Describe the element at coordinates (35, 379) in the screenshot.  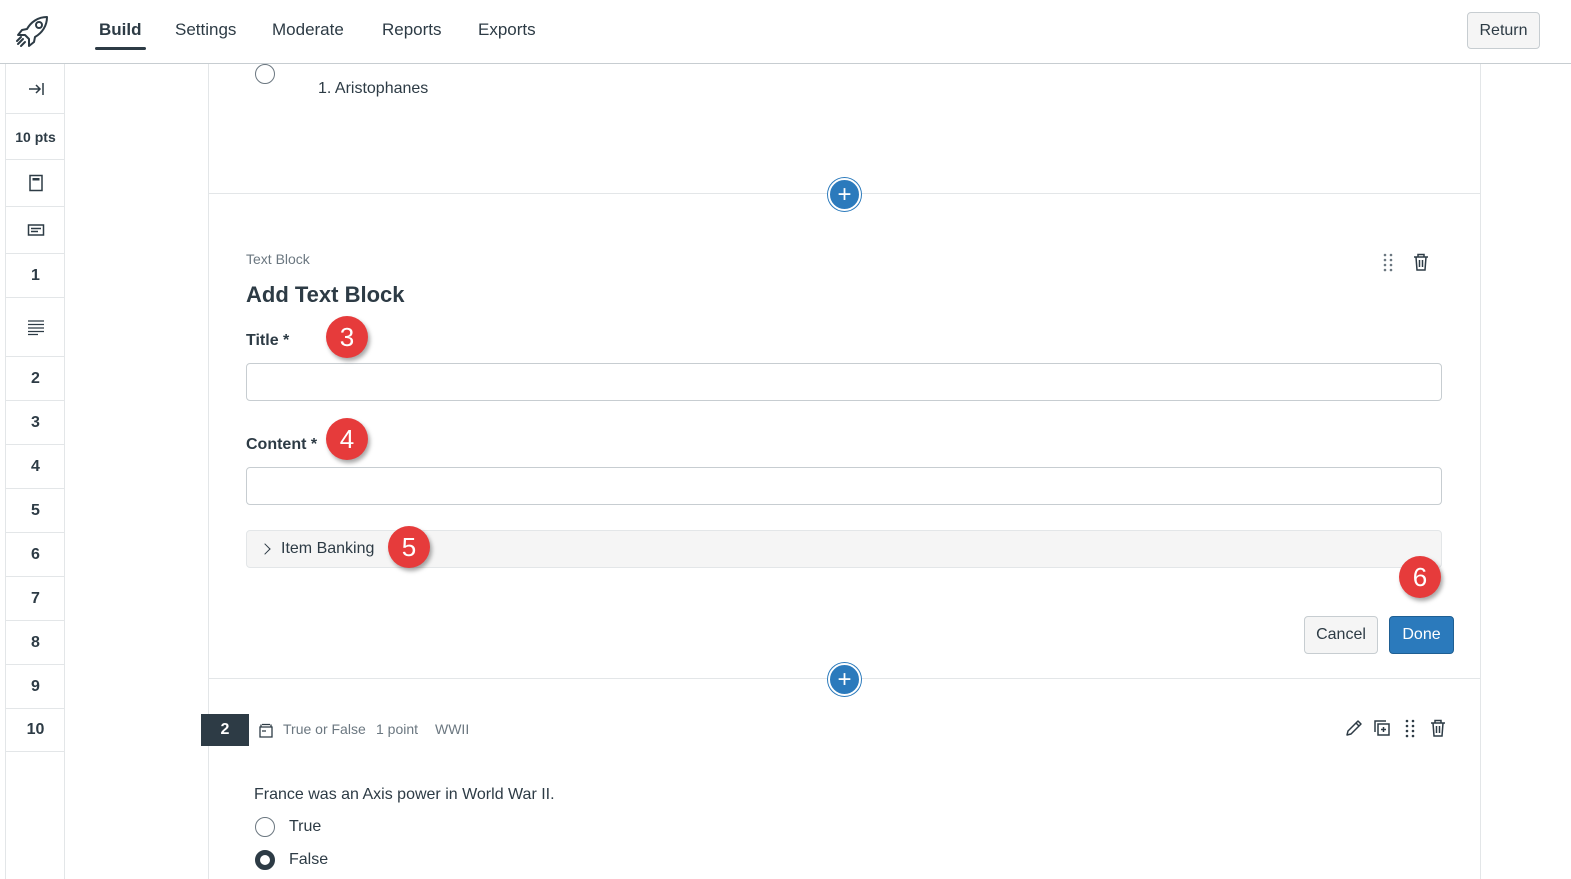
I see `rail-item-question-2: 2` at that location.